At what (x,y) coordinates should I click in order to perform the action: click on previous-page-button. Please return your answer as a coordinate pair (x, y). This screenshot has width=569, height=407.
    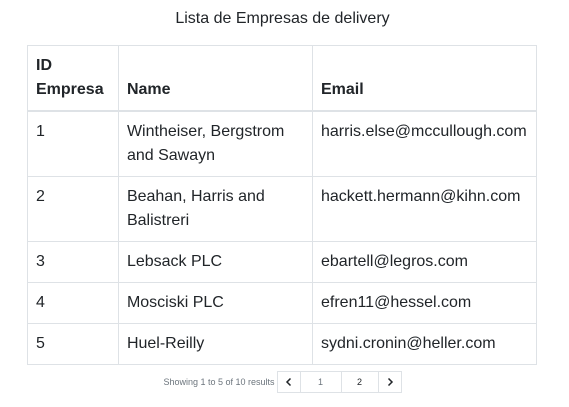
    Looking at the image, I should click on (288, 382).